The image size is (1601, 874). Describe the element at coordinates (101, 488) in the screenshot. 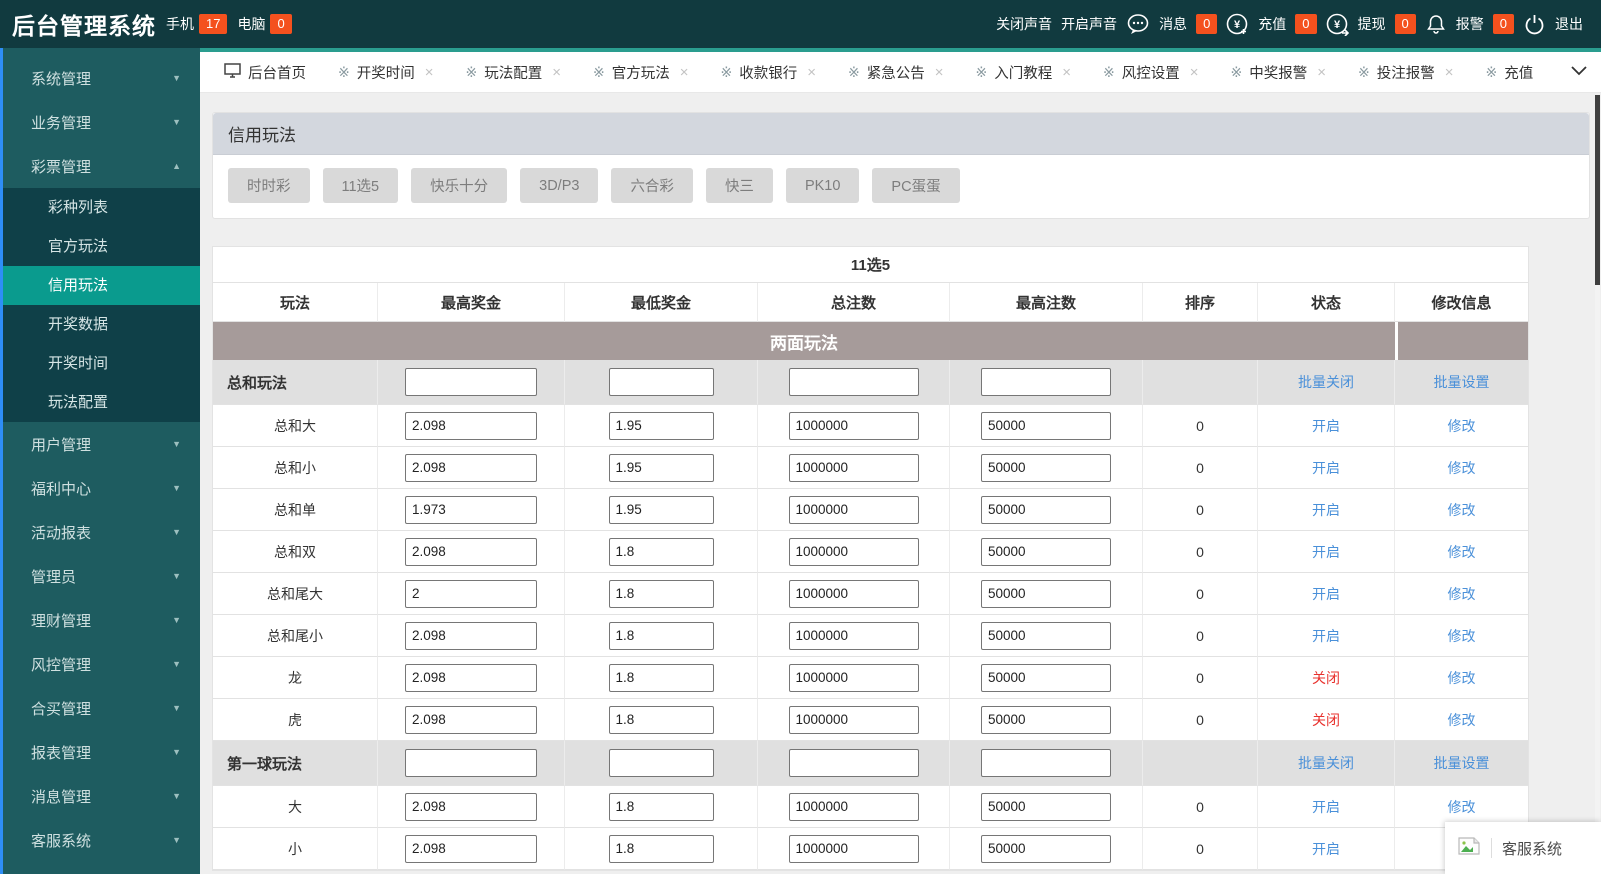

I see `sidebar-item-welfare-center: 福利中心 ▼` at that location.